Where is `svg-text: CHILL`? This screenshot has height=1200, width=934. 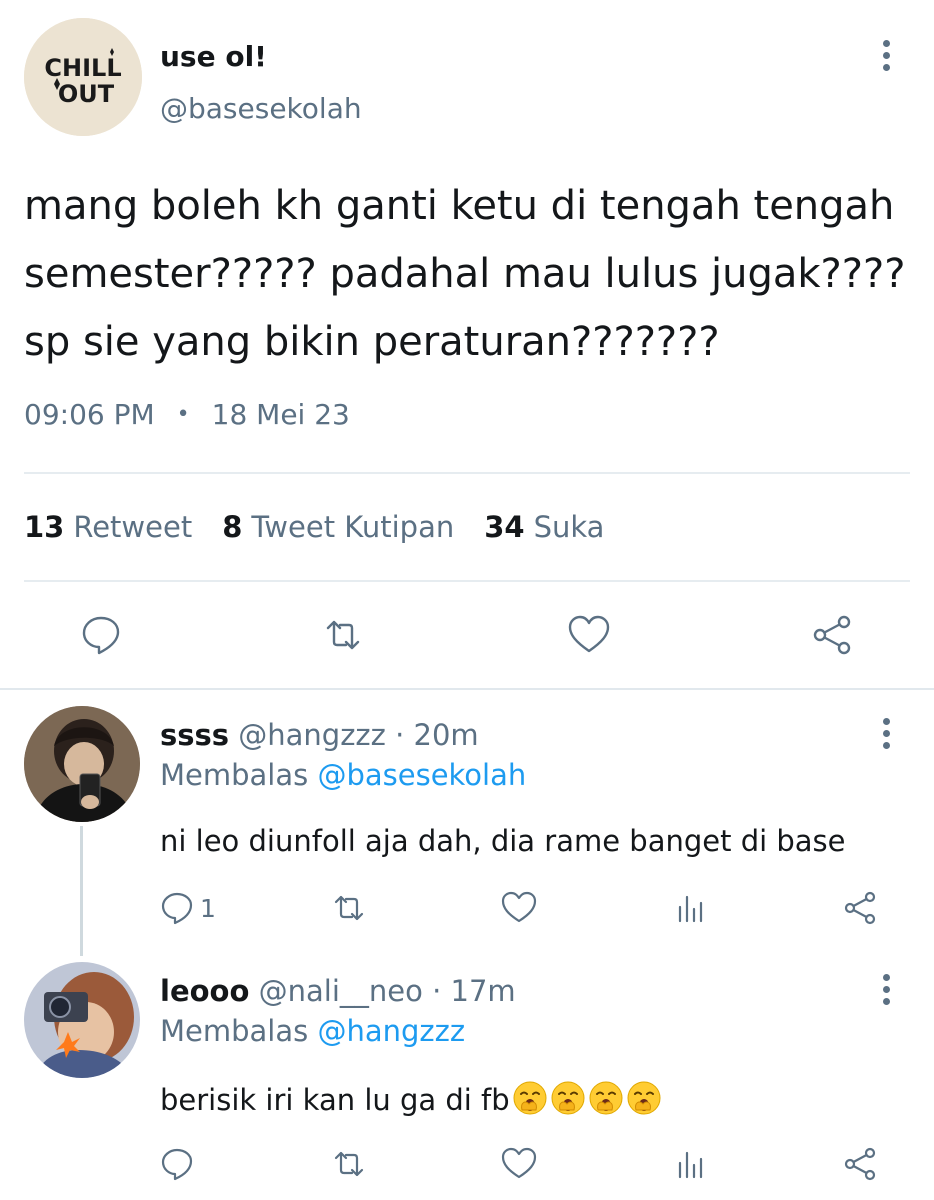 svg-text: CHILL is located at coordinates (82, 68).